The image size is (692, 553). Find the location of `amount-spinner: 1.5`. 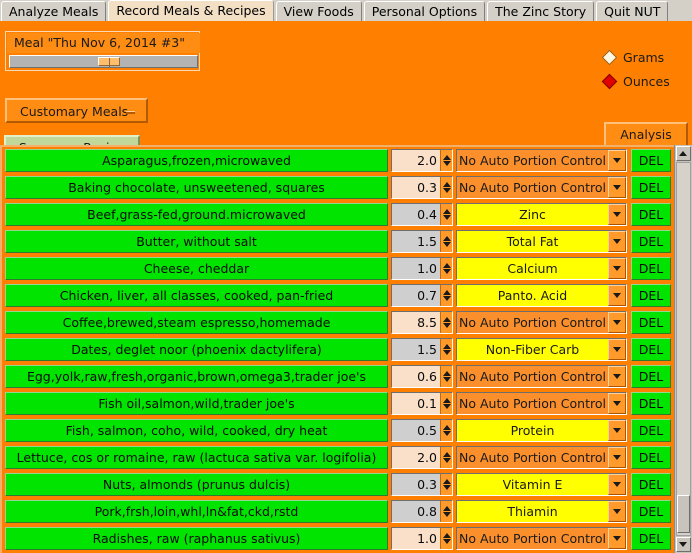

amount-spinner: 1.5 is located at coordinates (422, 241).